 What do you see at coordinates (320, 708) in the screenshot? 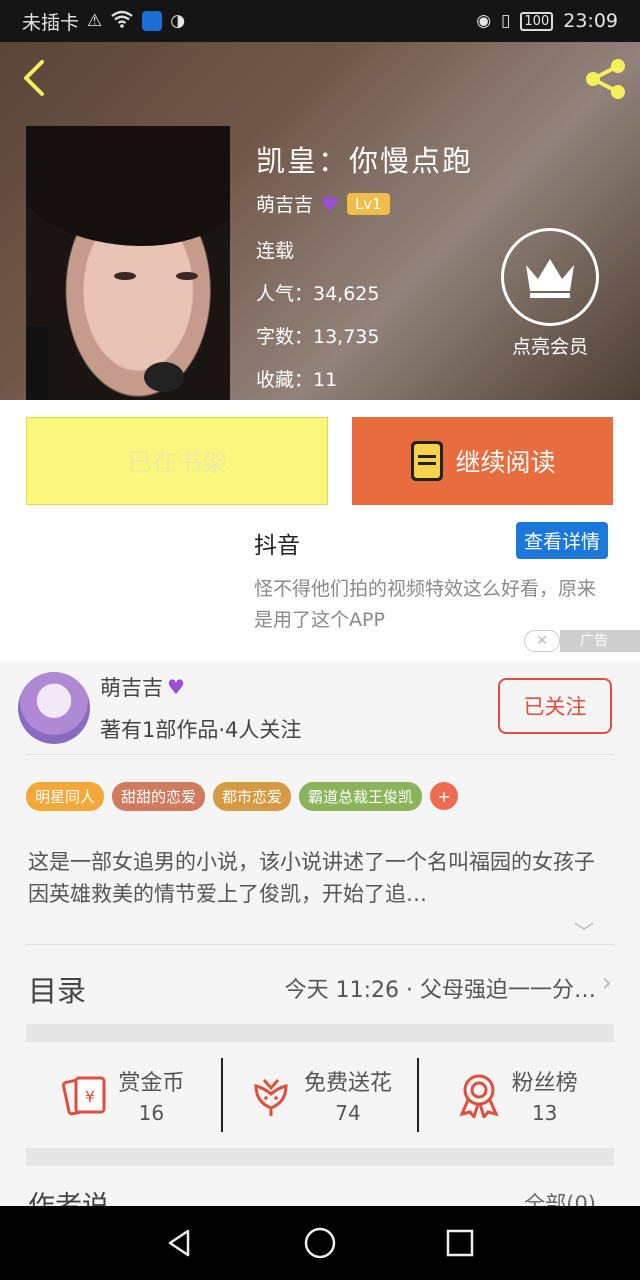
I see `author-section: 萌吉吉 ♥ 著有1部作品·4人关注 已关注` at bounding box center [320, 708].